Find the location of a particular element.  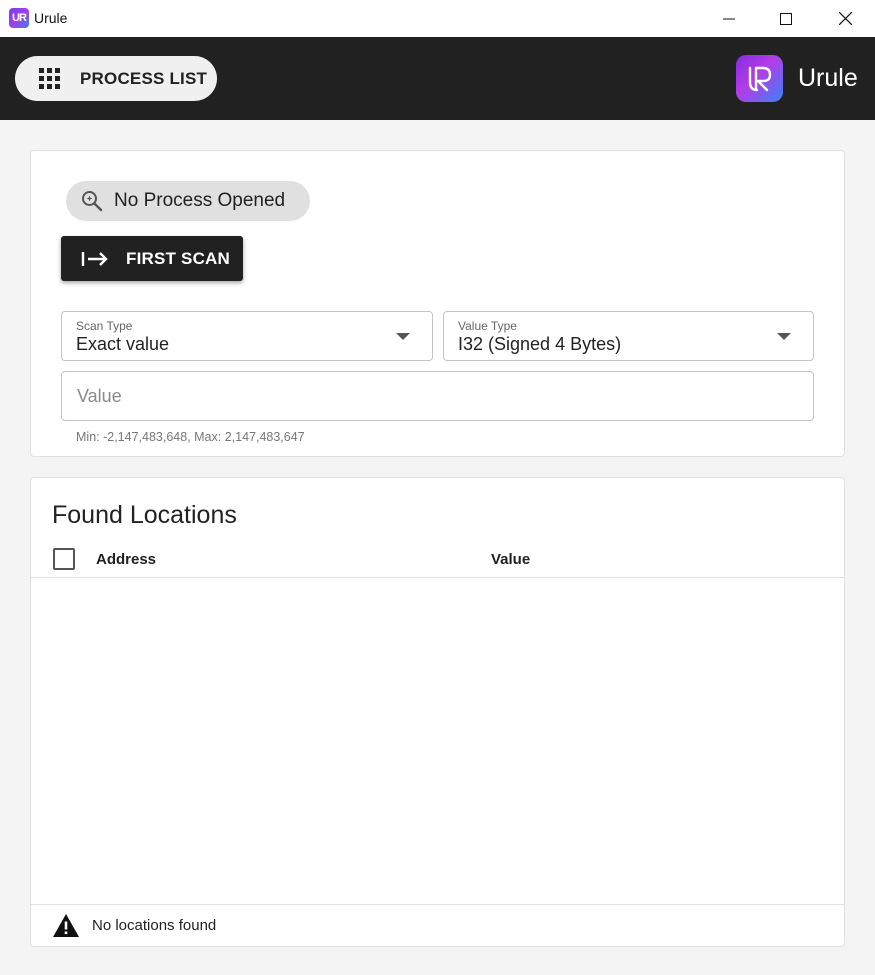

app-header: PROCESS LIST Urule is located at coordinates (437, 78).